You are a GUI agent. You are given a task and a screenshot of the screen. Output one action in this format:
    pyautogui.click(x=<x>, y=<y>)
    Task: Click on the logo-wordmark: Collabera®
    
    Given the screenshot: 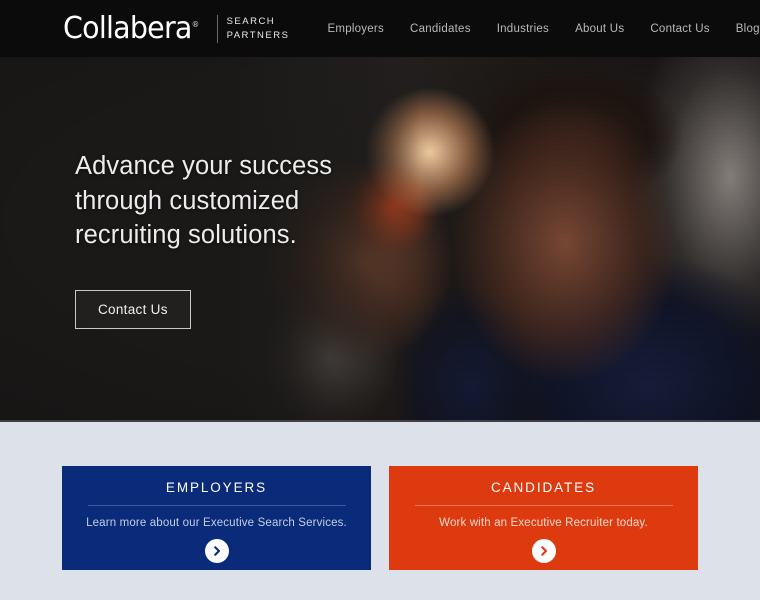 What is the action you would take?
    pyautogui.click(x=131, y=28)
    